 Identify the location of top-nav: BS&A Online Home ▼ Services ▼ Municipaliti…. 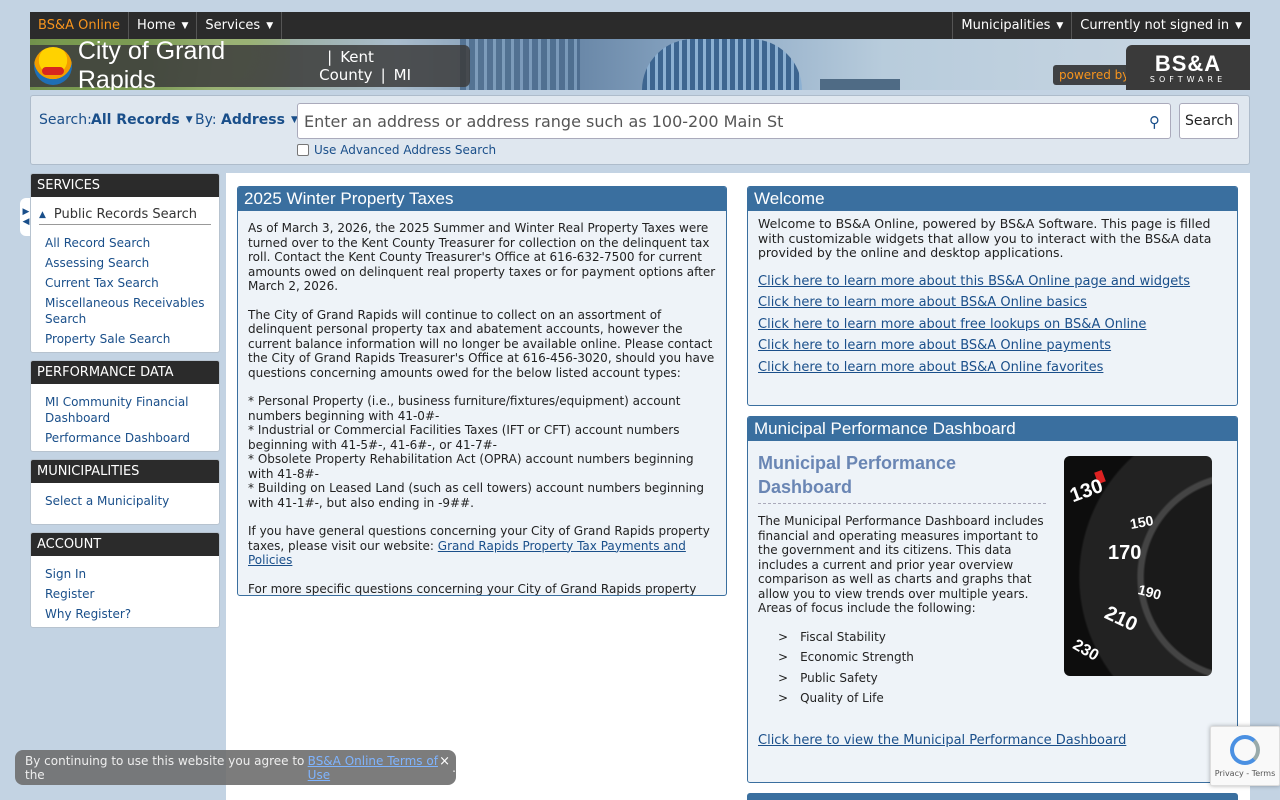
(640, 25).